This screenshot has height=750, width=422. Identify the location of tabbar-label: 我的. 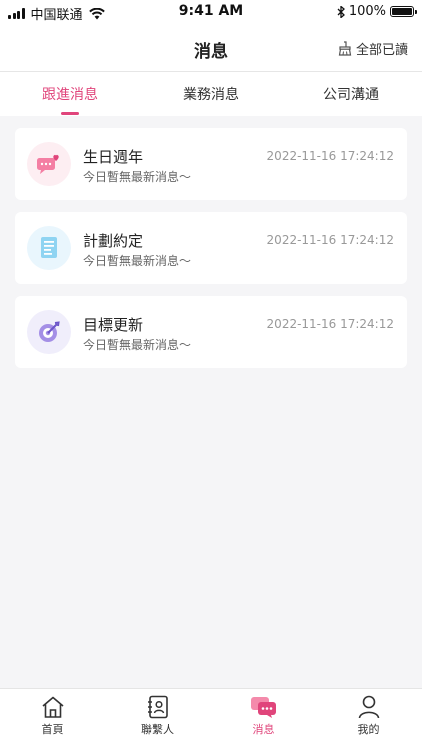
(368, 729).